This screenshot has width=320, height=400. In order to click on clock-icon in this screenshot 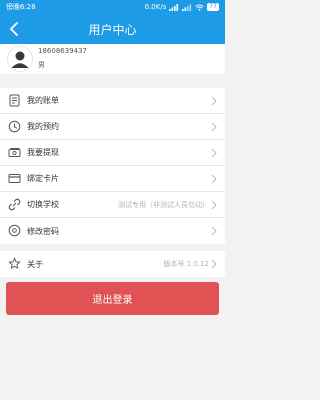, I will do `click(14, 126)`.